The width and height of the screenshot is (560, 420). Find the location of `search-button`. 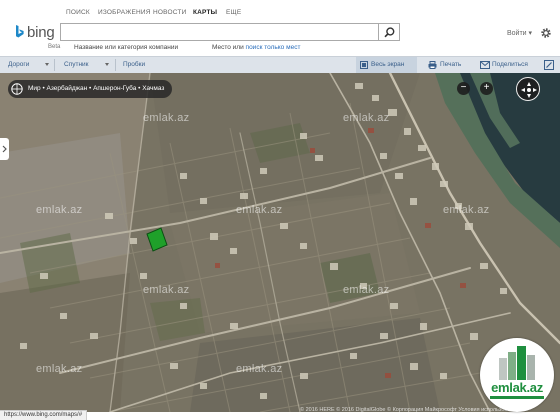

search-button is located at coordinates (389, 32).